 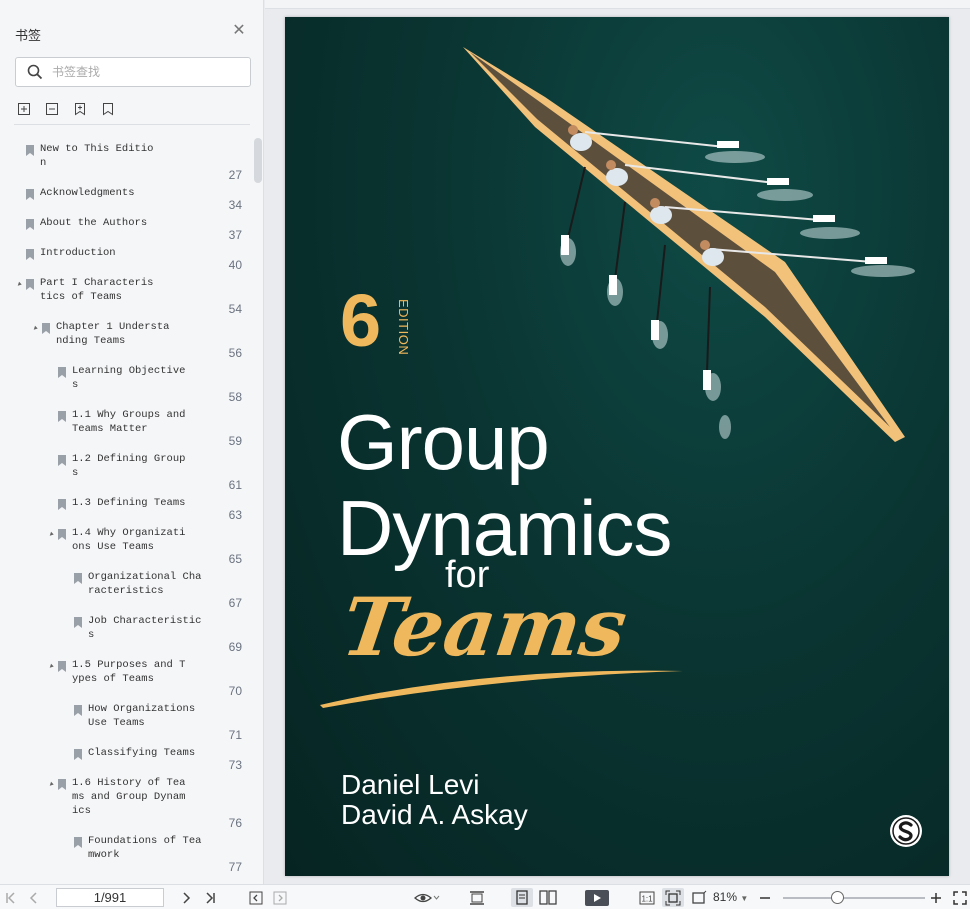 I want to click on bookmark-item: About the Authors 37, so click(x=125, y=229).